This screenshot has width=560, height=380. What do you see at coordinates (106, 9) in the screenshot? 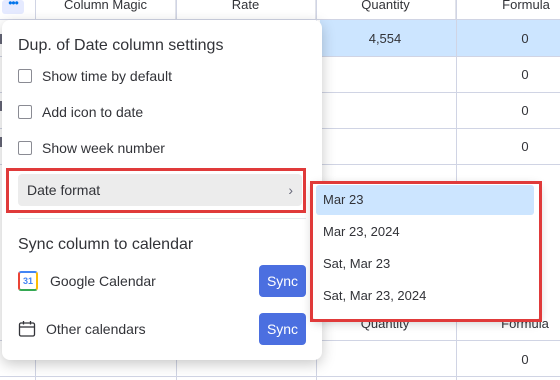
I see `column-header-column-magic: Column Magic` at bounding box center [106, 9].